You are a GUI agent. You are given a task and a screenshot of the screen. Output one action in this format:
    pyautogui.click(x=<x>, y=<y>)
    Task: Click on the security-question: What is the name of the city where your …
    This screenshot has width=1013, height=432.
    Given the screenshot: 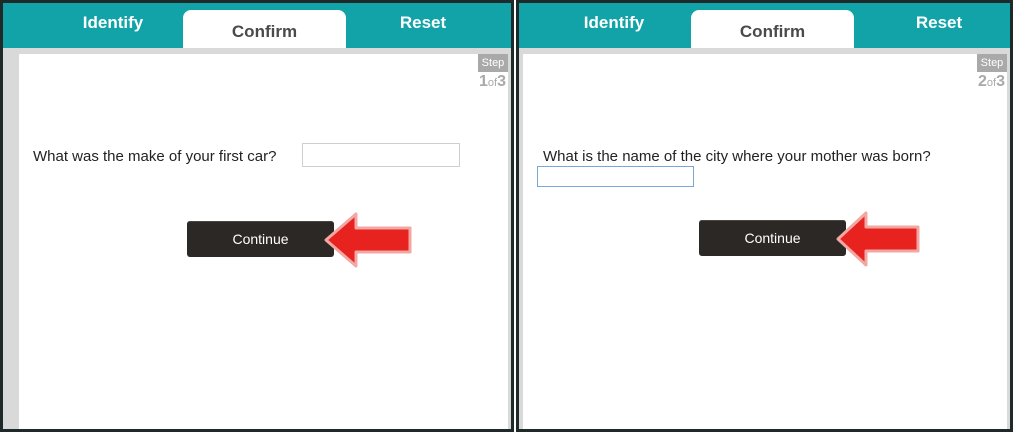 What is the action you would take?
    pyautogui.click(x=737, y=156)
    